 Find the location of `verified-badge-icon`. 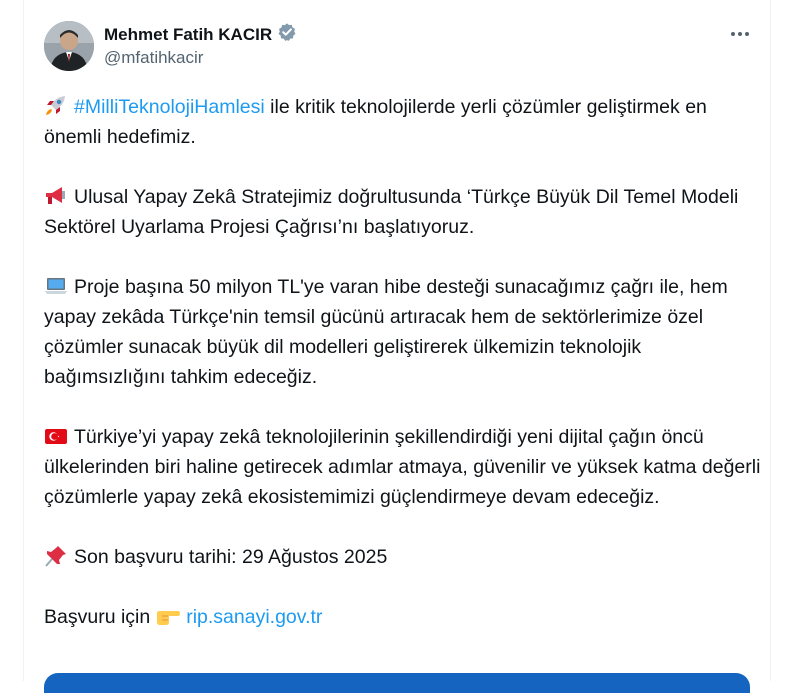

verified-badge-icon is located at coordinates (287, 34).